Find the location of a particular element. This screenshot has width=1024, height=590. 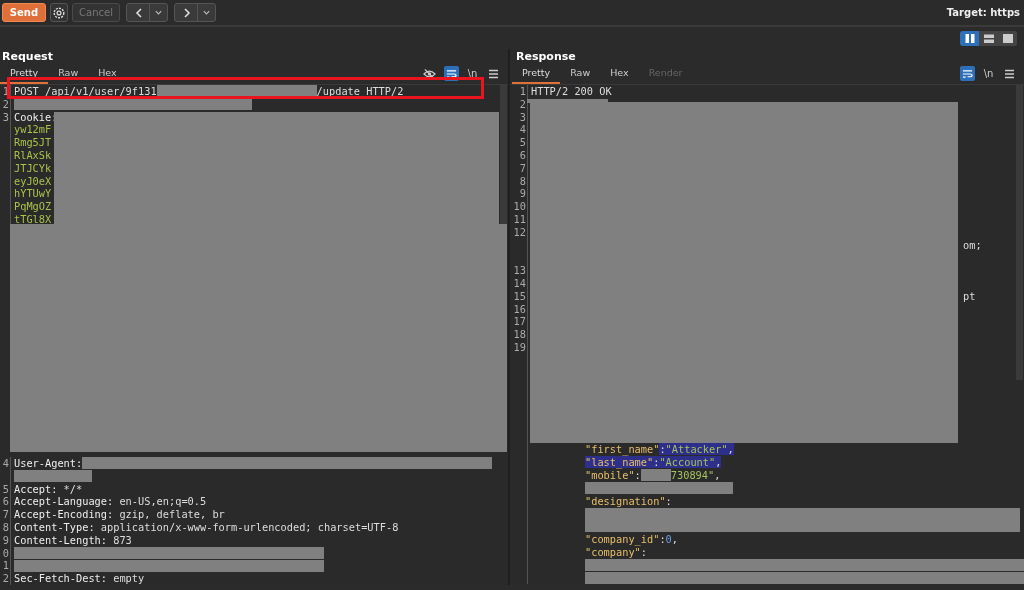

code-text: User-Agent: is located at coordinates (48, 463).